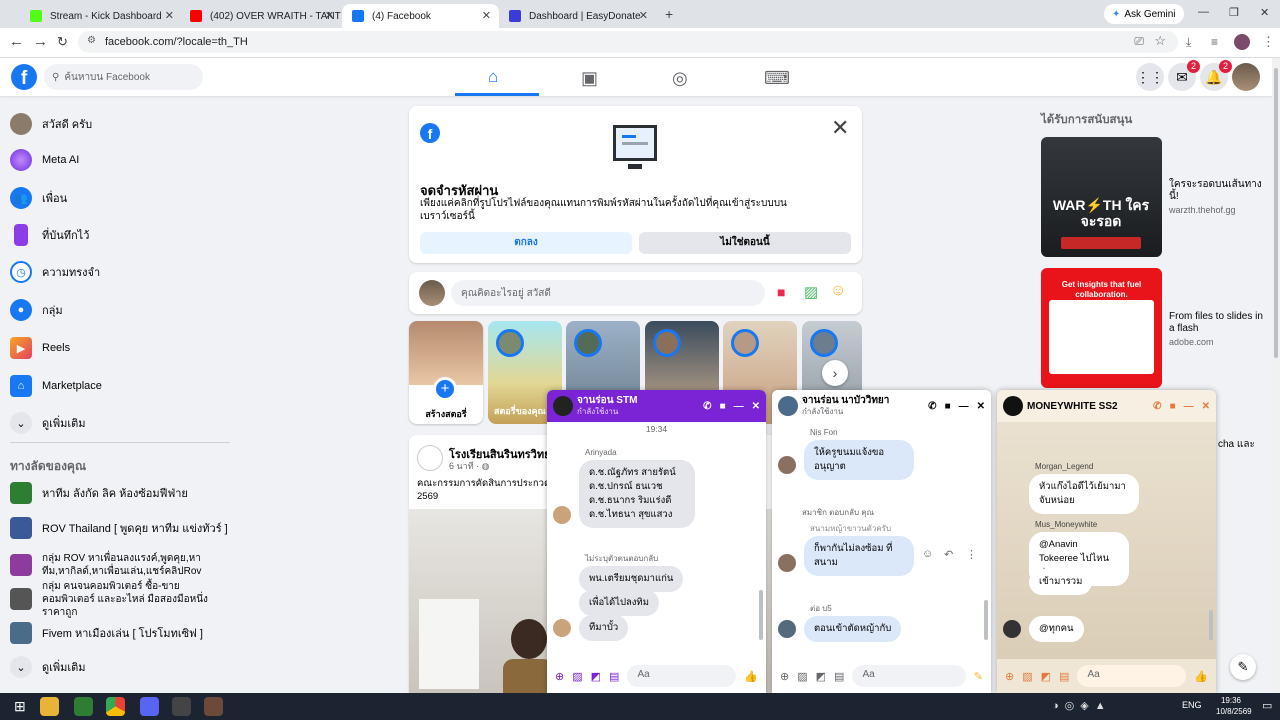 The height and width of the screenshot is (720, 1280). What do you see at coordinates (40, 41) in the screenshot?
I see `forward-icon: →` at bounding box center [40, 41].